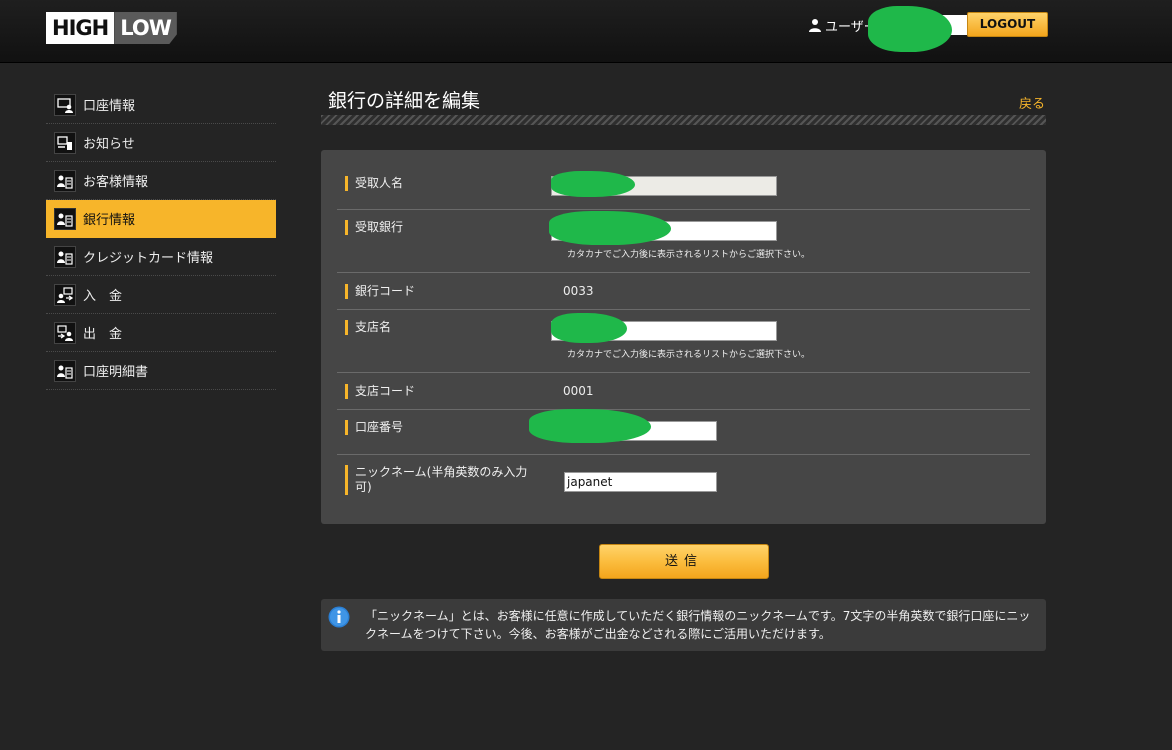 The height and width of the screenshot is (750, 1172). Describe the element at coordinates (116, 372) in the screenshot. I see `sidebar-item-label: 口座明細書` at that location.